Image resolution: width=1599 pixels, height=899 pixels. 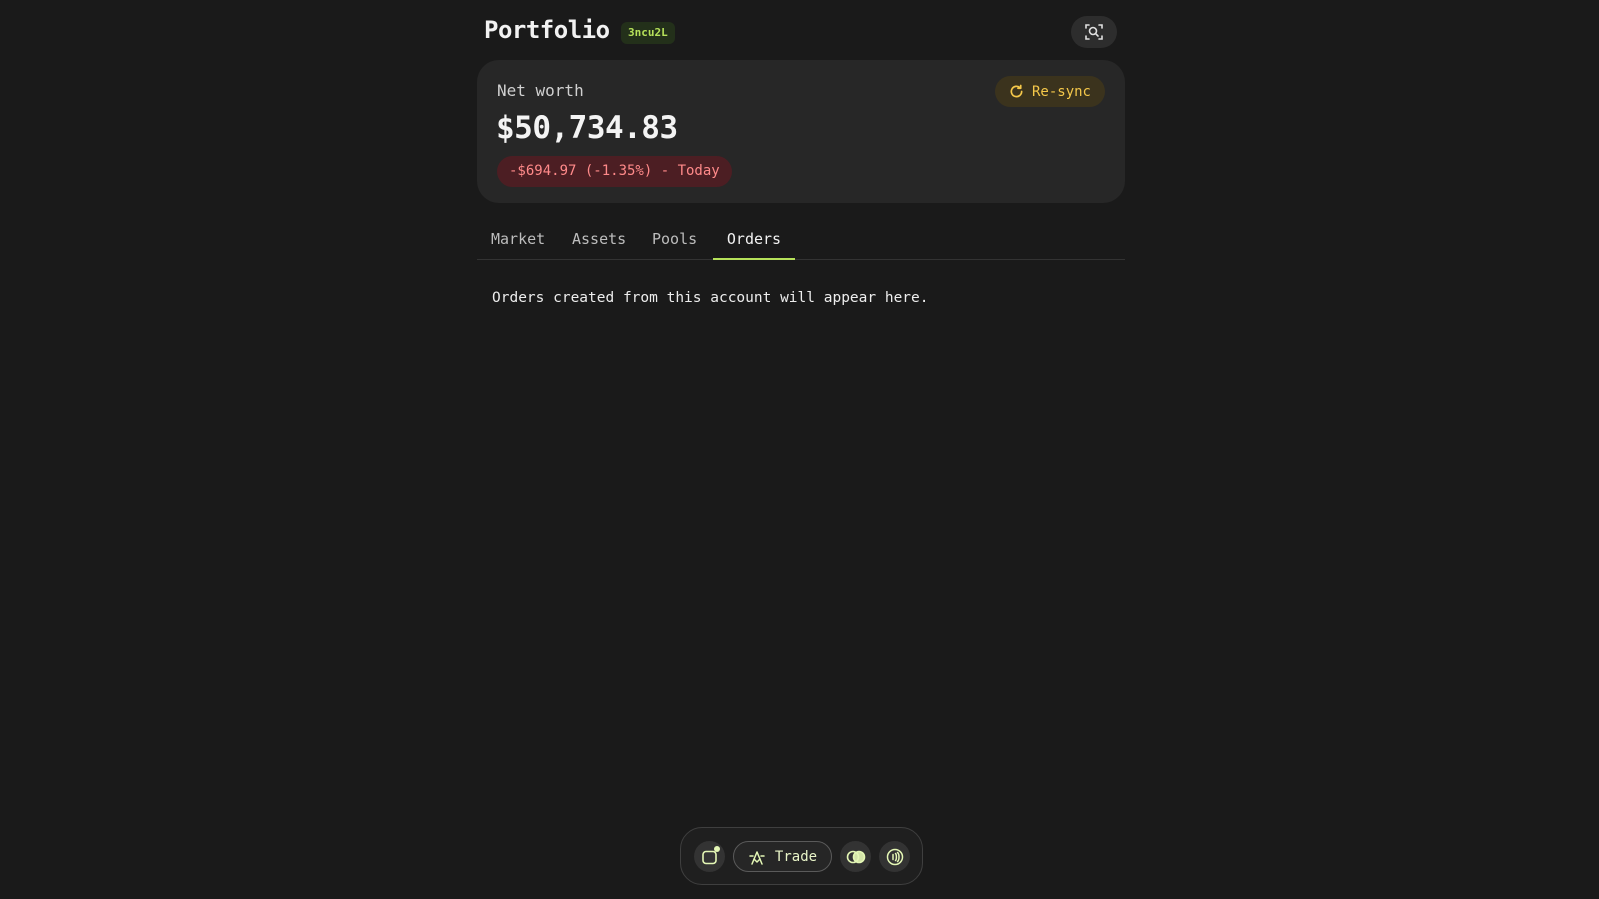 What do you see at coordinates (796, 856) in the screenshot?
I see `trade-label: Trade` at bounding box center [796, 856].